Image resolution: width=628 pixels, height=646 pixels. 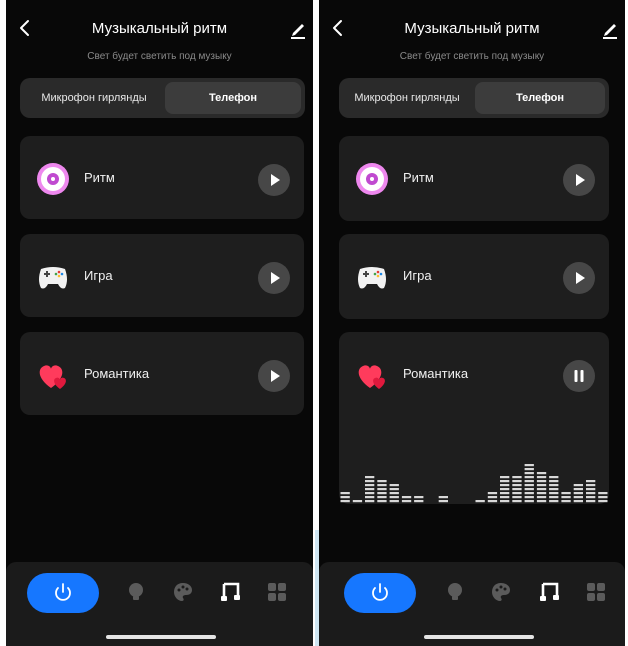 I want to click on mode-card-romance-active: Романтика, so click(x=474, y=418).